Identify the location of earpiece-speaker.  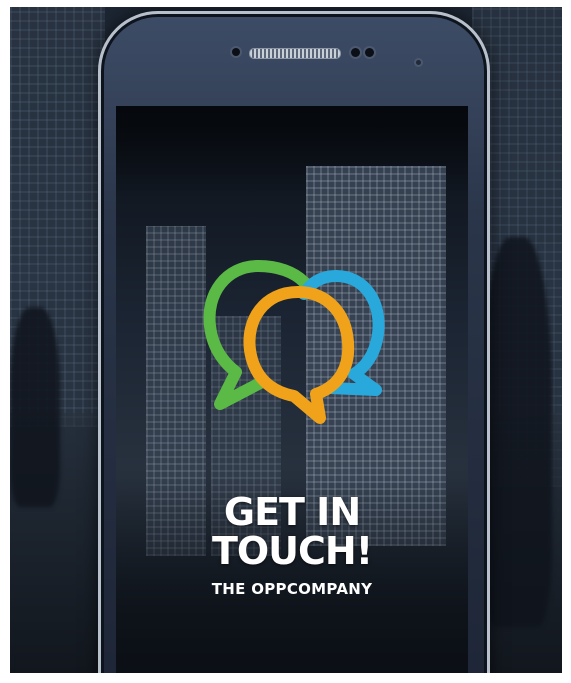
(295, 53).